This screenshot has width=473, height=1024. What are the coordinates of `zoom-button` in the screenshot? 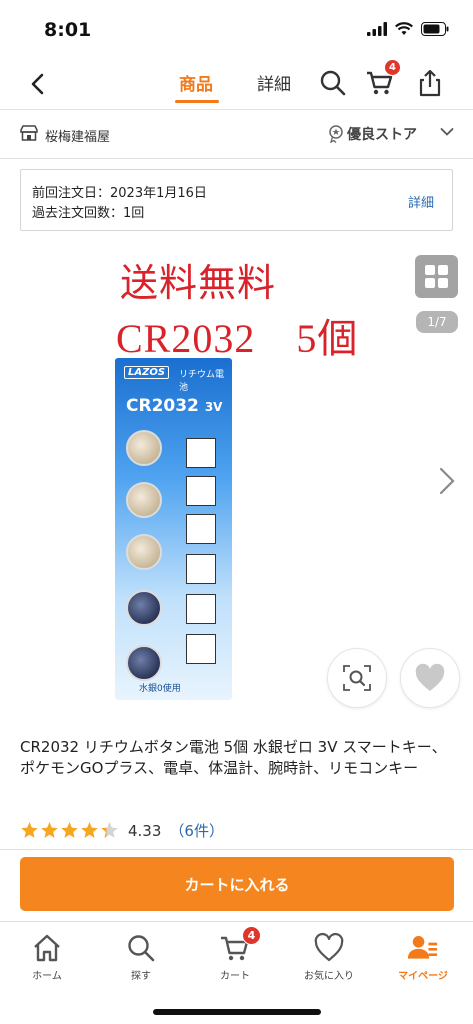 It's located at (357, 678).